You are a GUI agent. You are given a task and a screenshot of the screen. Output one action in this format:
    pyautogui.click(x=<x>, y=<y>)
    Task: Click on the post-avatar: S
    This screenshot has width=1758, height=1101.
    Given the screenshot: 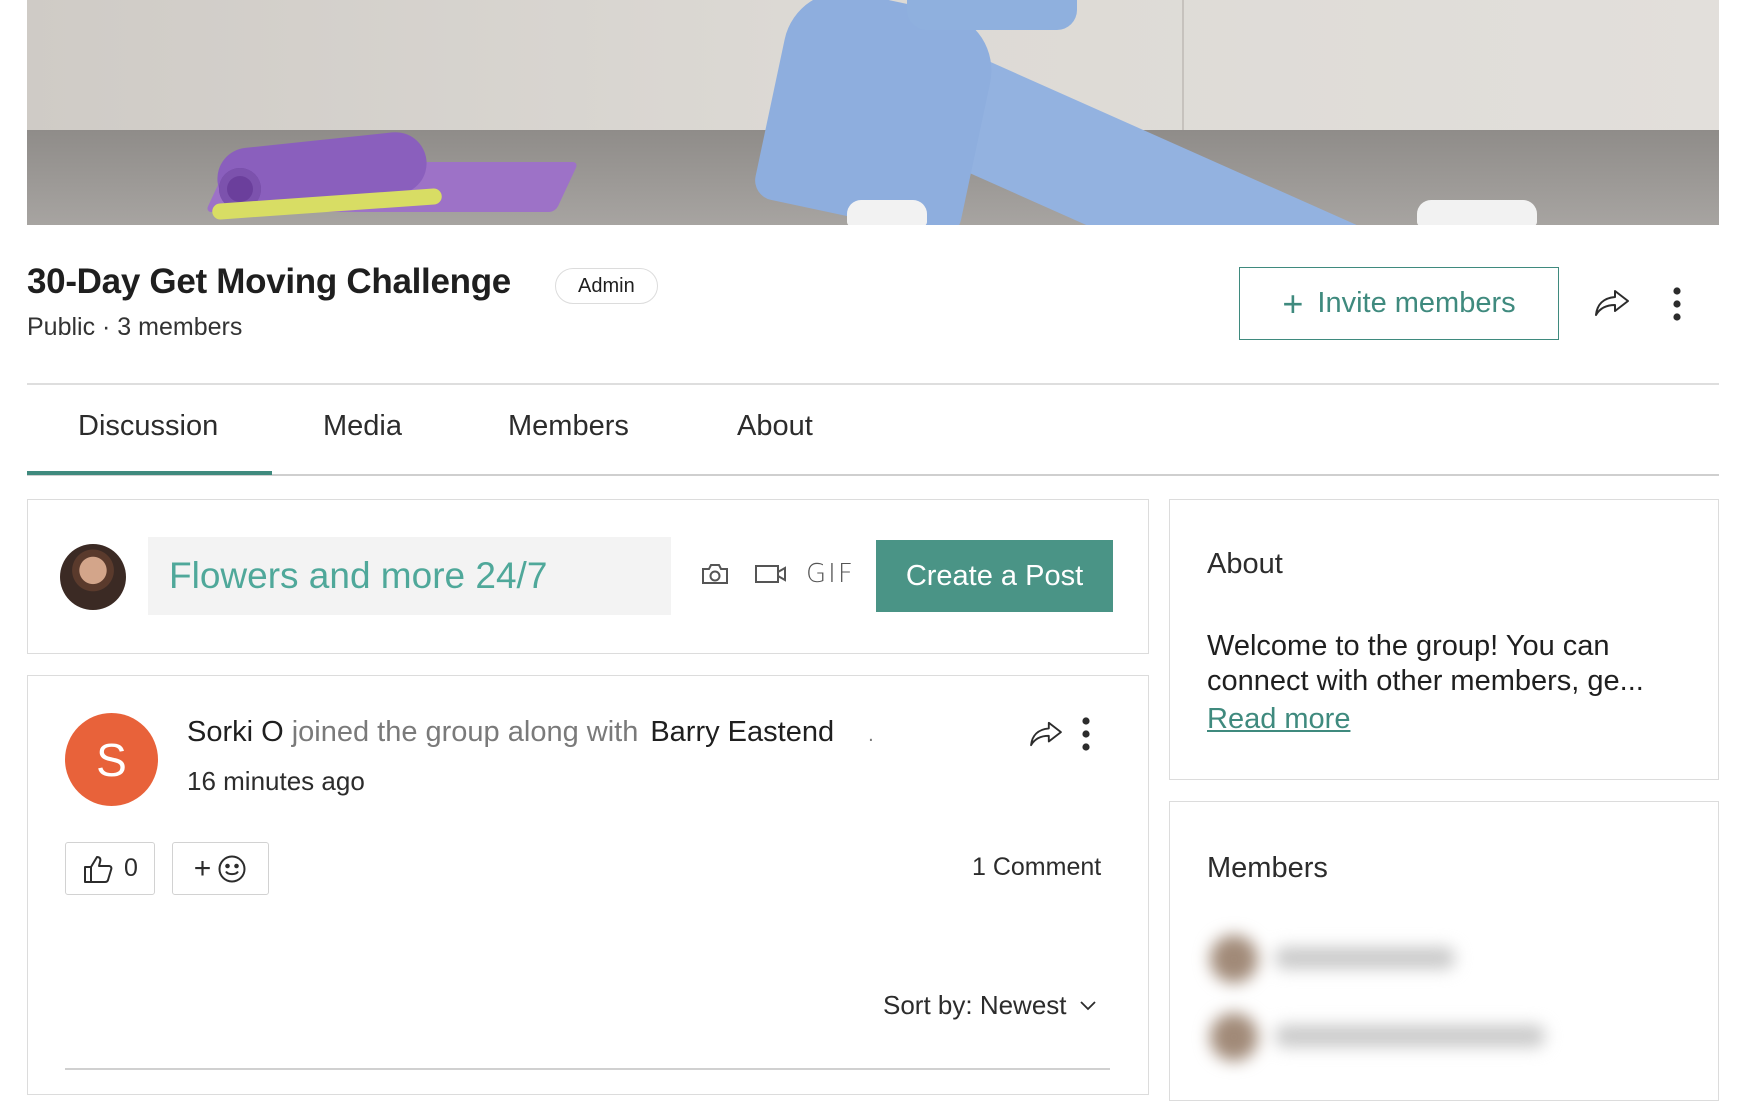 What is the action you would take?
    pyautogui.click(x=111, y=759)
    